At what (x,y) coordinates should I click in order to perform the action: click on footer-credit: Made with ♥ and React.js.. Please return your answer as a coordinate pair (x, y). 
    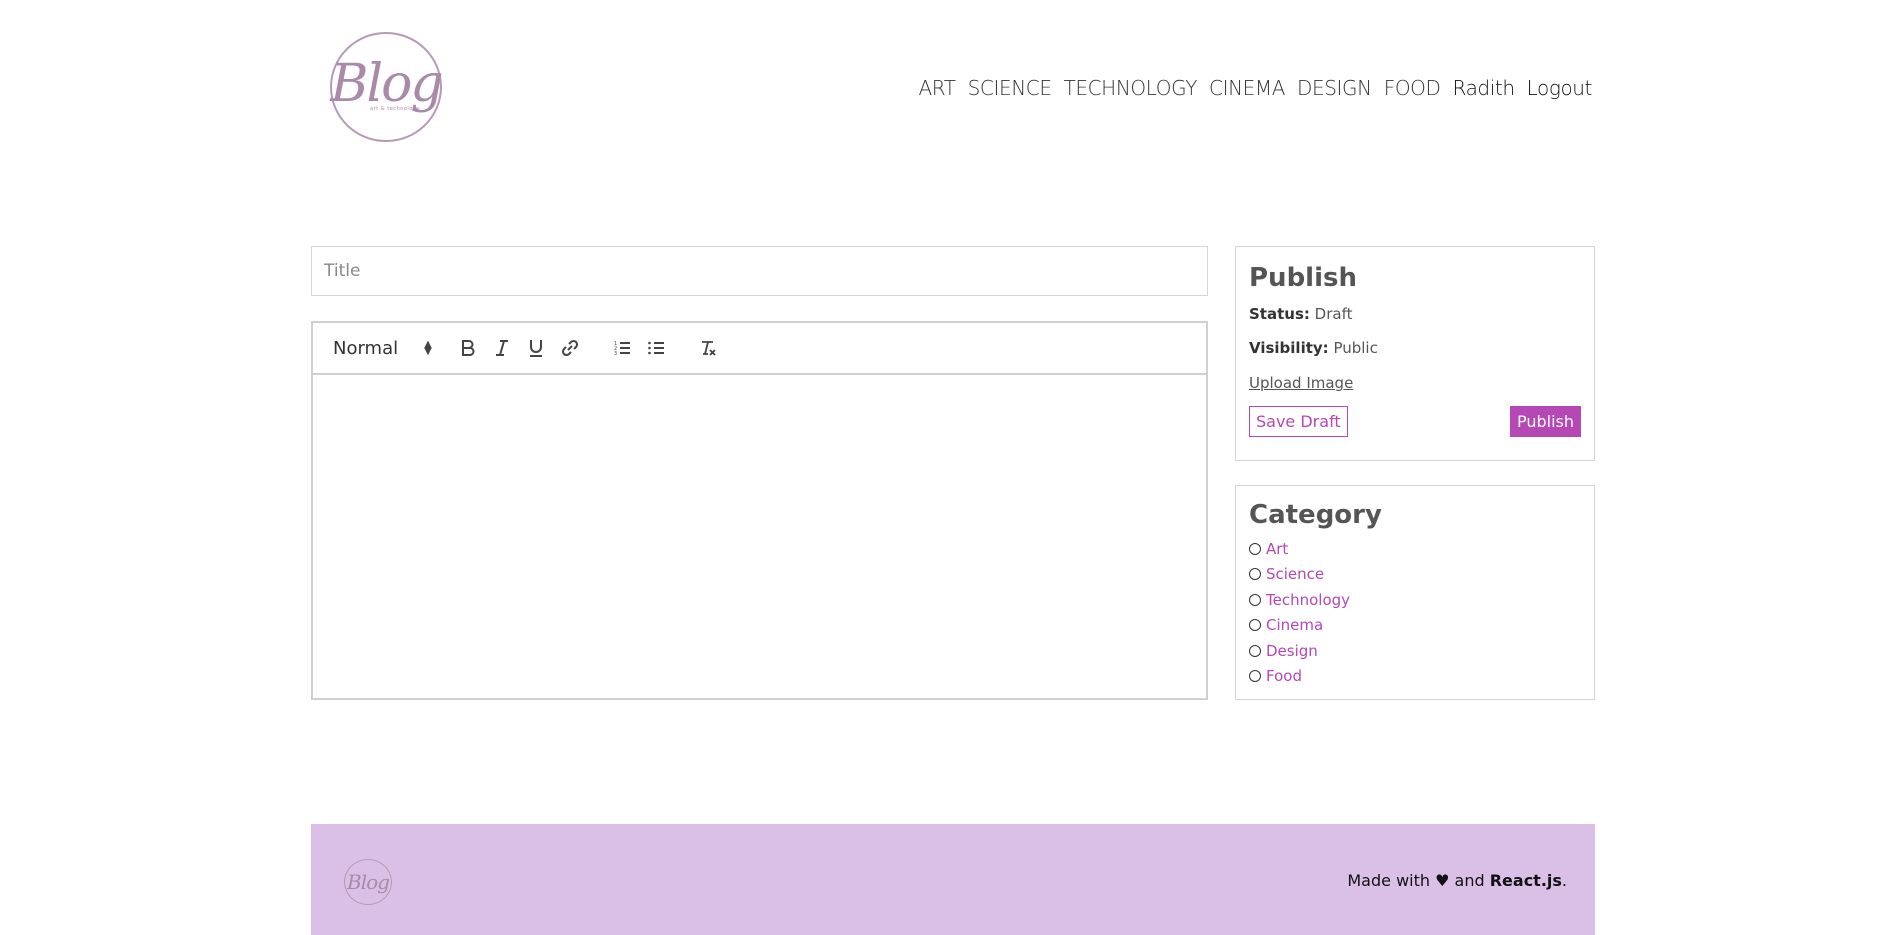
    Looking at the image, I should click on (1457, 880).